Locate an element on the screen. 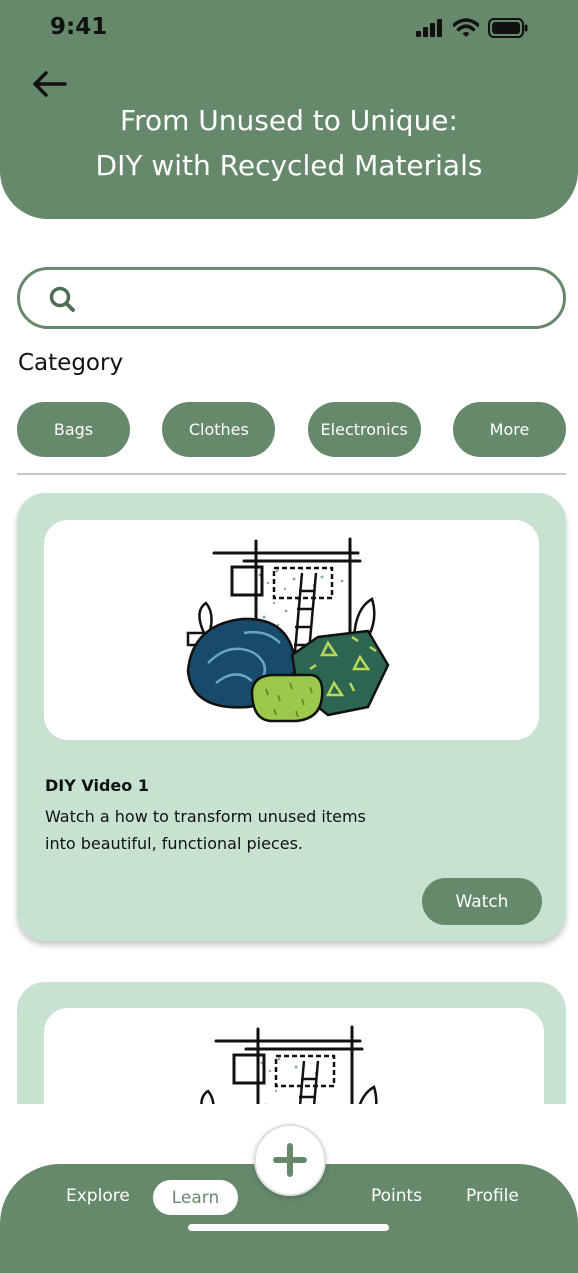 This screenshot has width=578, height=1273. nav-points: Points is located at coordinates (396, 1196).